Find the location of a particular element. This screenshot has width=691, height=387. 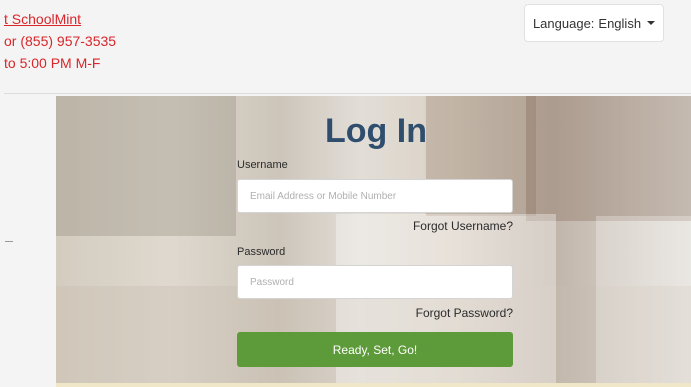

forgot-username-link: Forgot Username? is located at coordinates (446, 226).